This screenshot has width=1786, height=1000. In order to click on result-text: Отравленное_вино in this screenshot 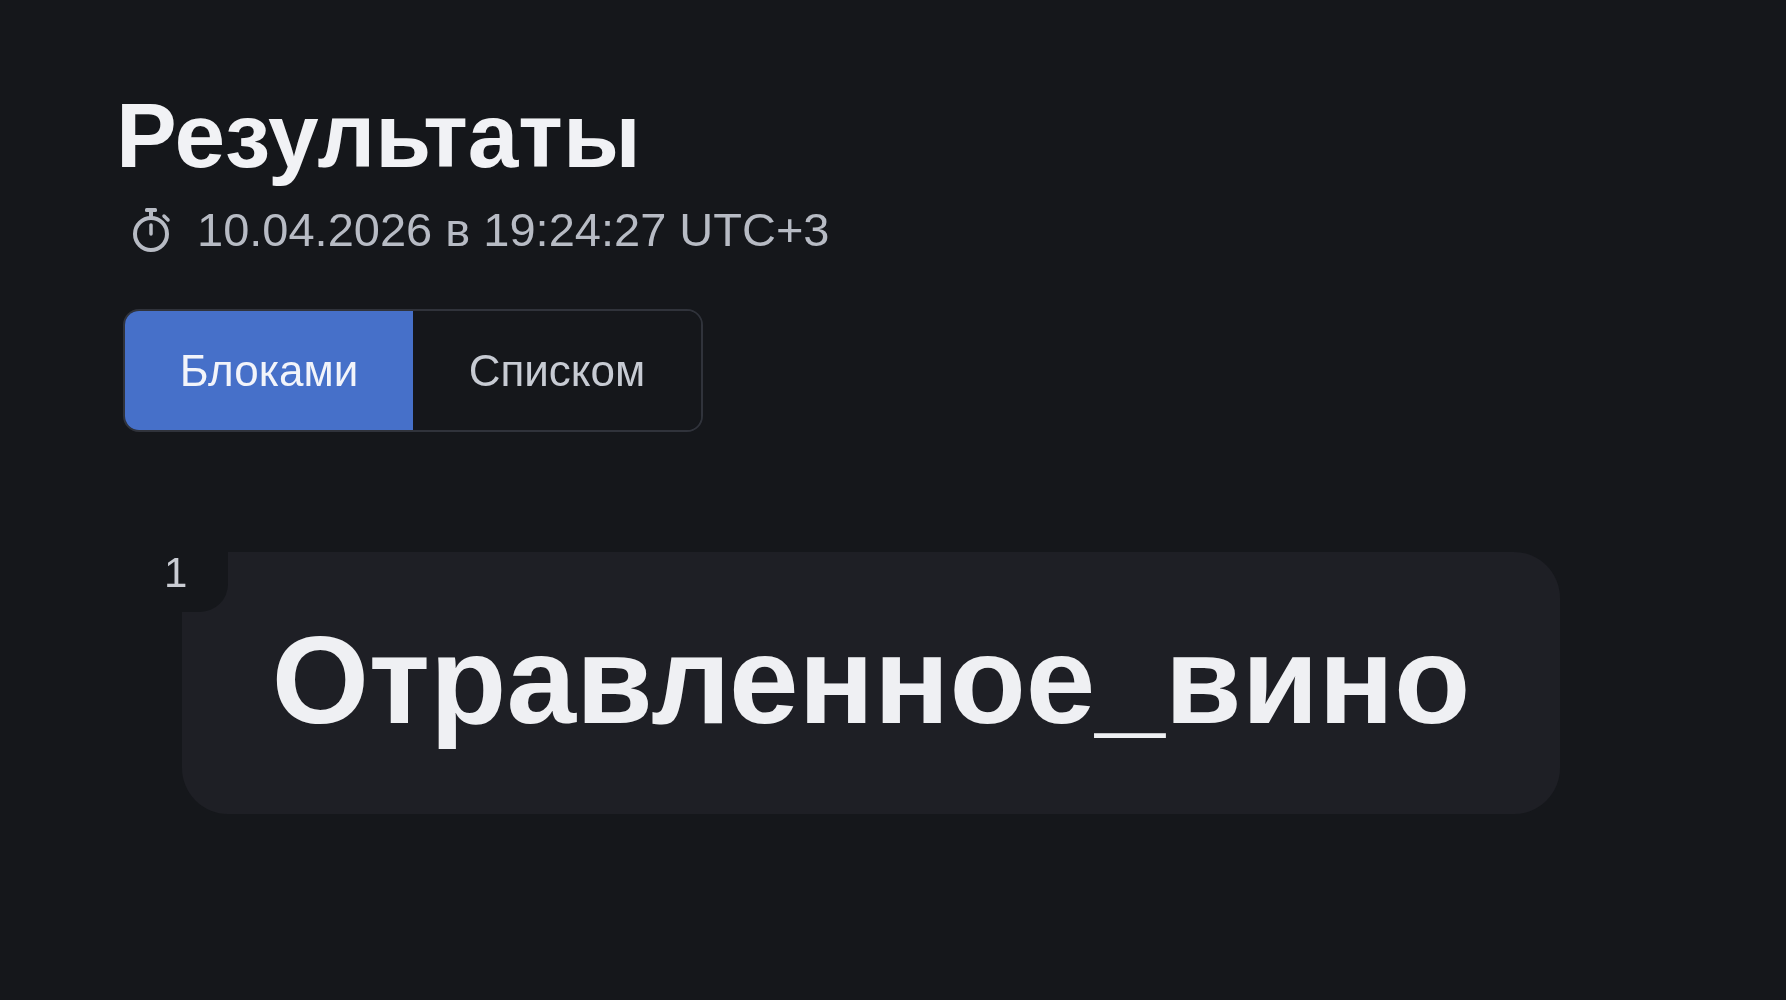, I will do `click(871, 680)`.